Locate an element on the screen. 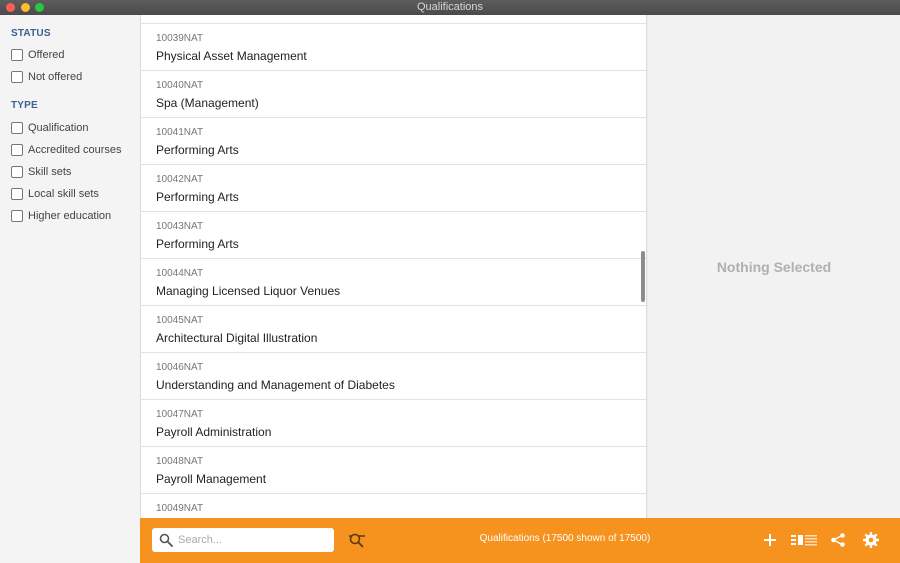  share-icon is located at coordinates (838, 540).